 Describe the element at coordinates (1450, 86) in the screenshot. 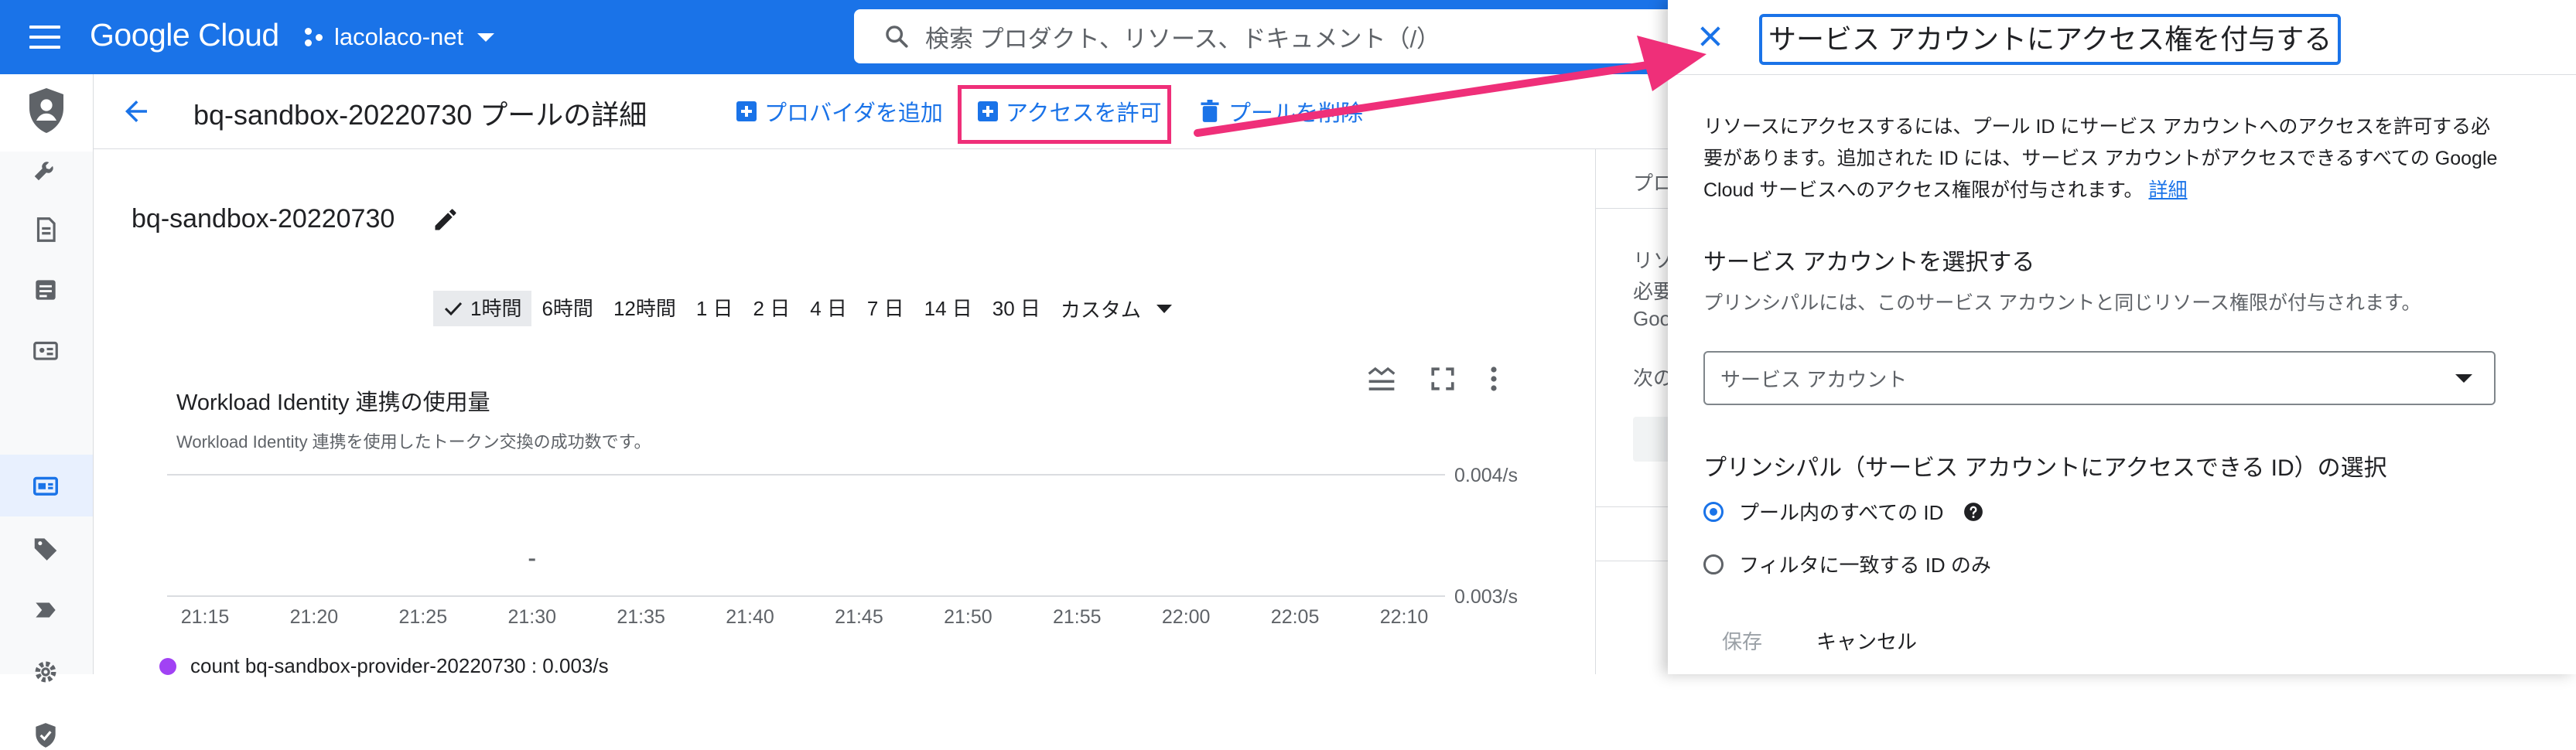

I see `annotation-arrow` at that location.